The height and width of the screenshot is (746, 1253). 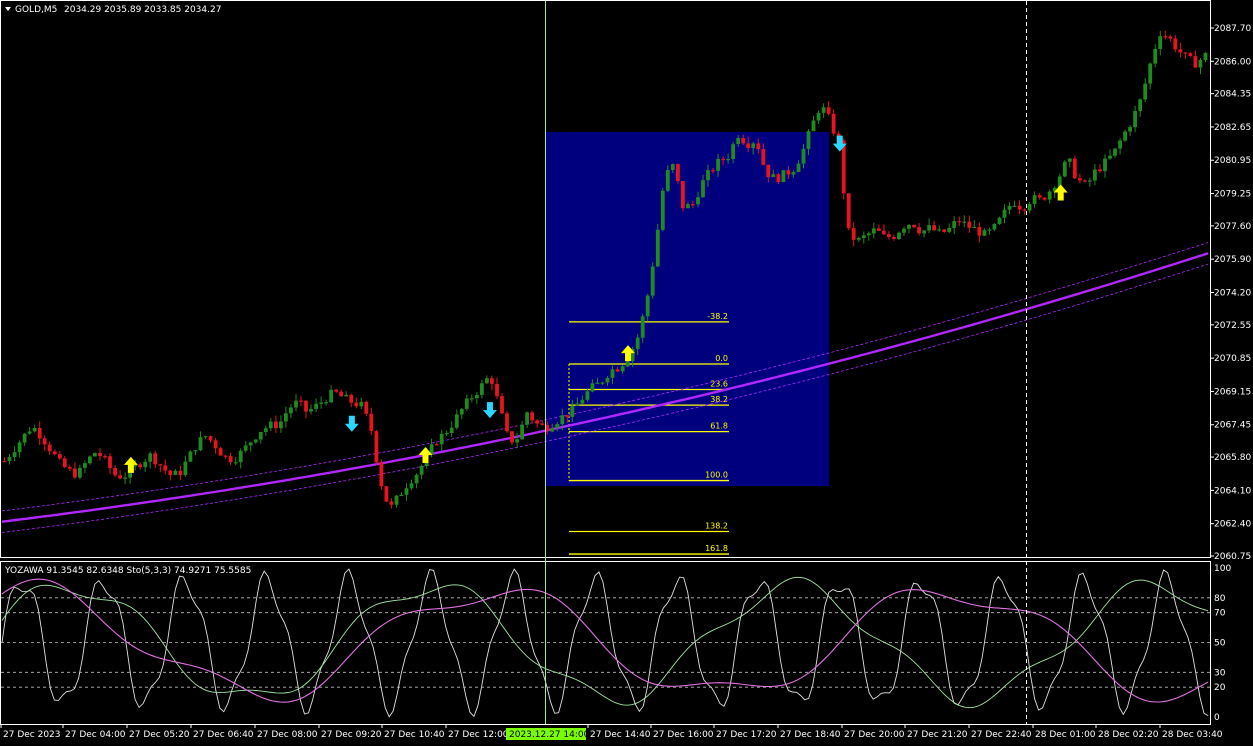 I want to click on fib-level-label: -38.2, so click(x=717, y=316).